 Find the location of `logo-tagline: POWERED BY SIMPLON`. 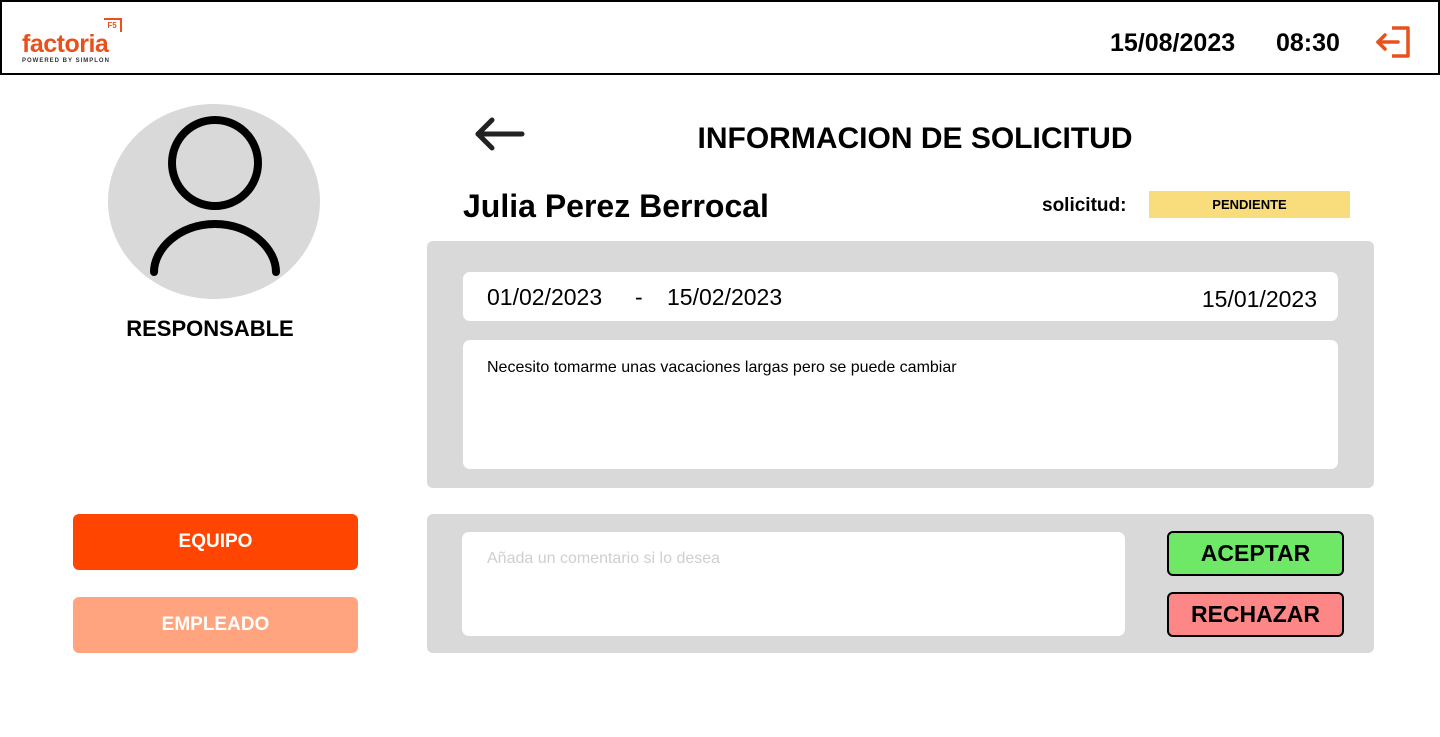

logo-tagline: POWERED BY SIMPLON is located at coordinates (66, 61).